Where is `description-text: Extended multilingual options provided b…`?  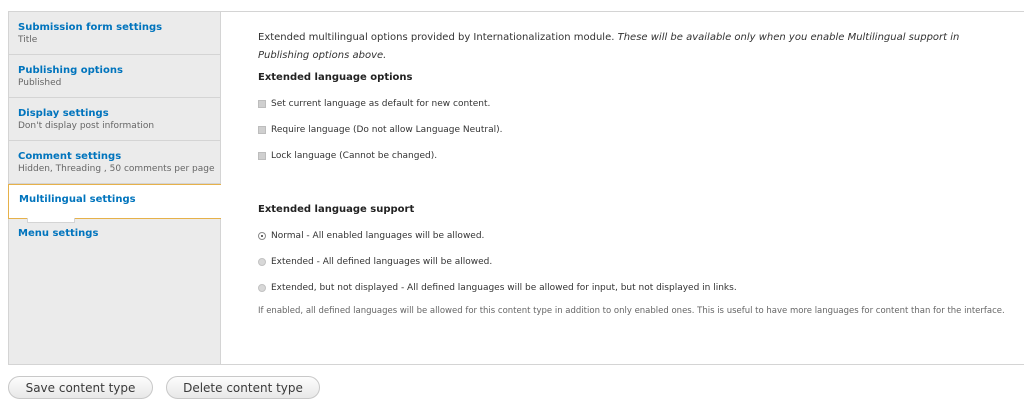 description-text: Extended multilingual options provided b… is located at coordinates (436, 37).